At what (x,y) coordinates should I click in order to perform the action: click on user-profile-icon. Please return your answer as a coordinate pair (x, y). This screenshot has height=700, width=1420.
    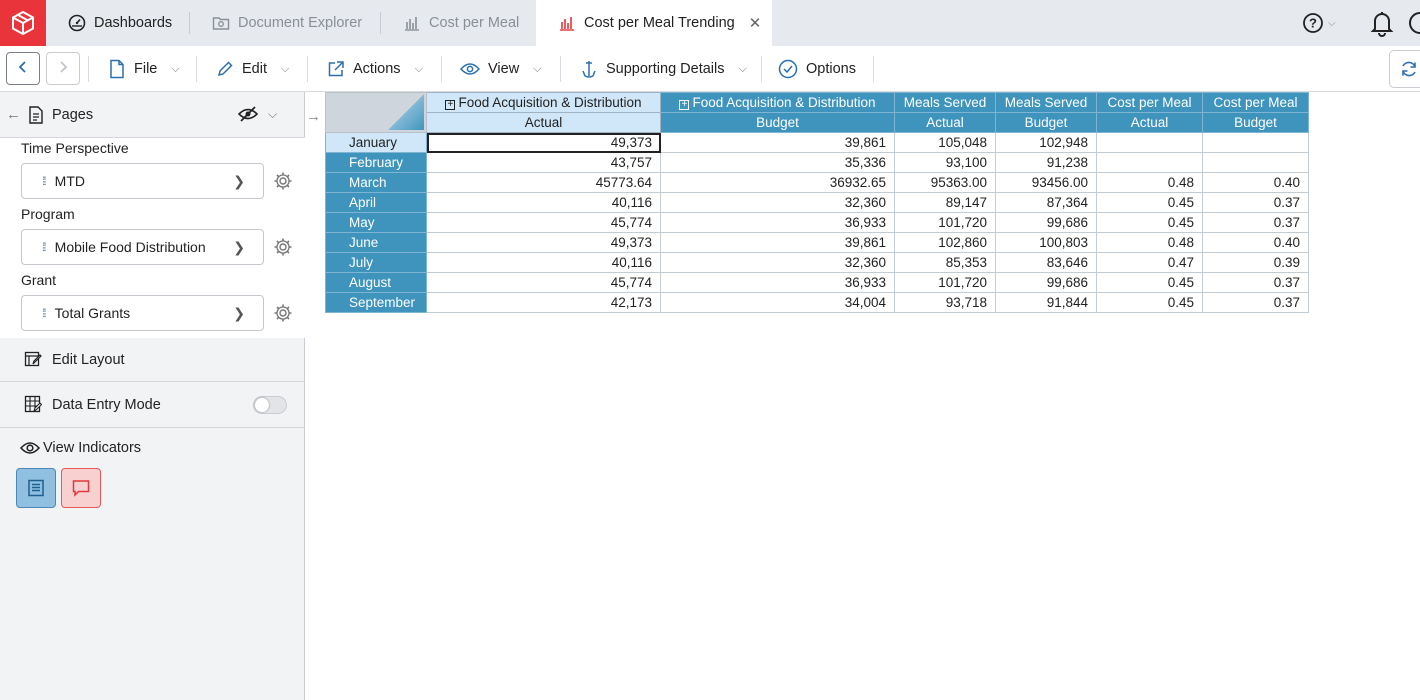
    Looking at the image, I should click on (1414, 23).